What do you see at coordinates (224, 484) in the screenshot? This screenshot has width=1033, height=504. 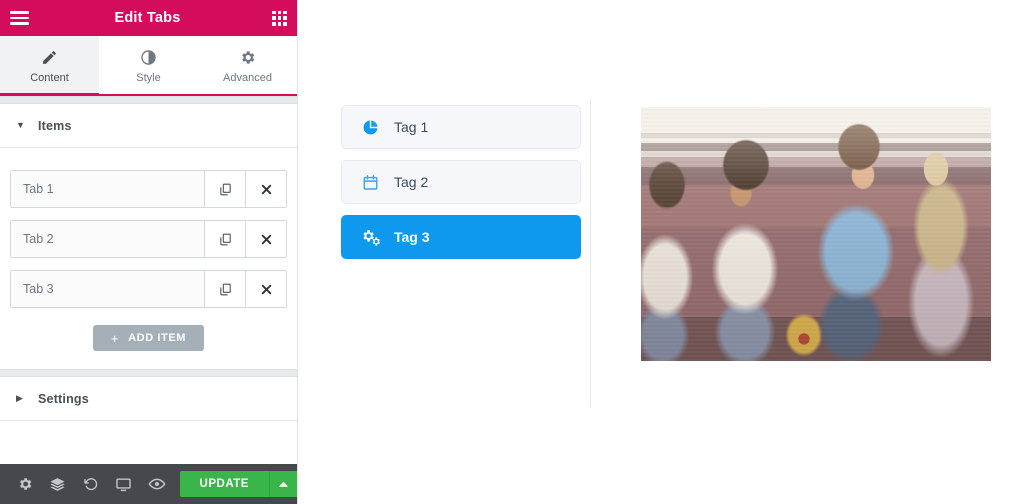 I see `update-button: UPDATE` at bounding box center [224, 484].